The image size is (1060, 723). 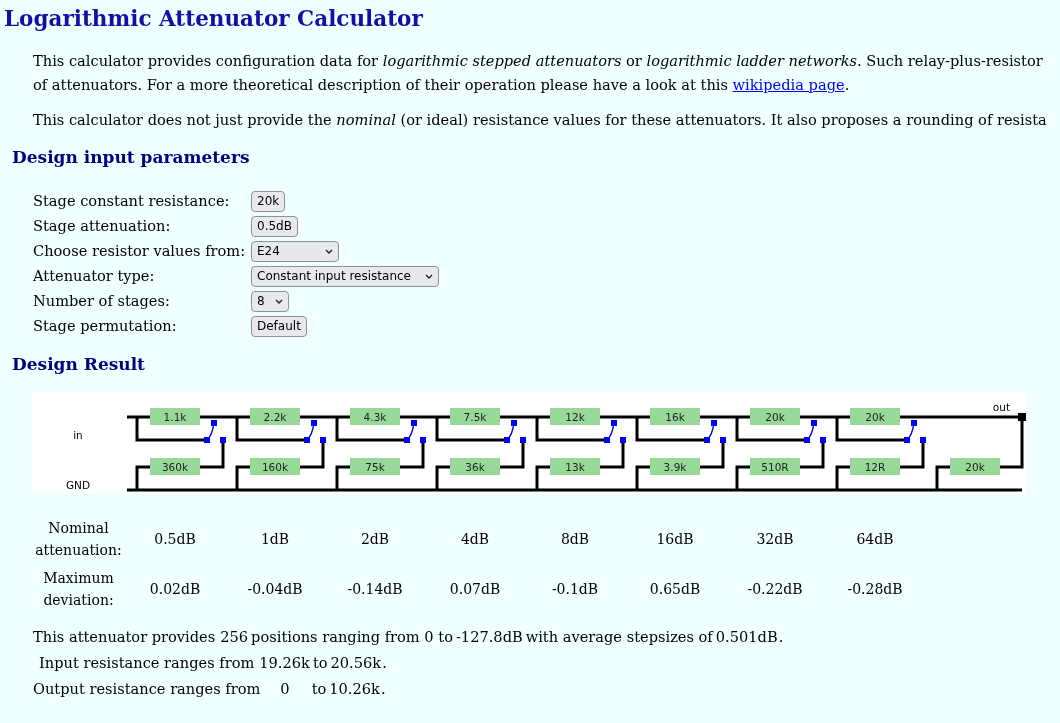 I want to click on paragraph-text: This calculator provides configuration data for logarithmic stepped attenuators or logarithmic ladder networks. Such relay-plus-resistor, so click(x=538, y=61).